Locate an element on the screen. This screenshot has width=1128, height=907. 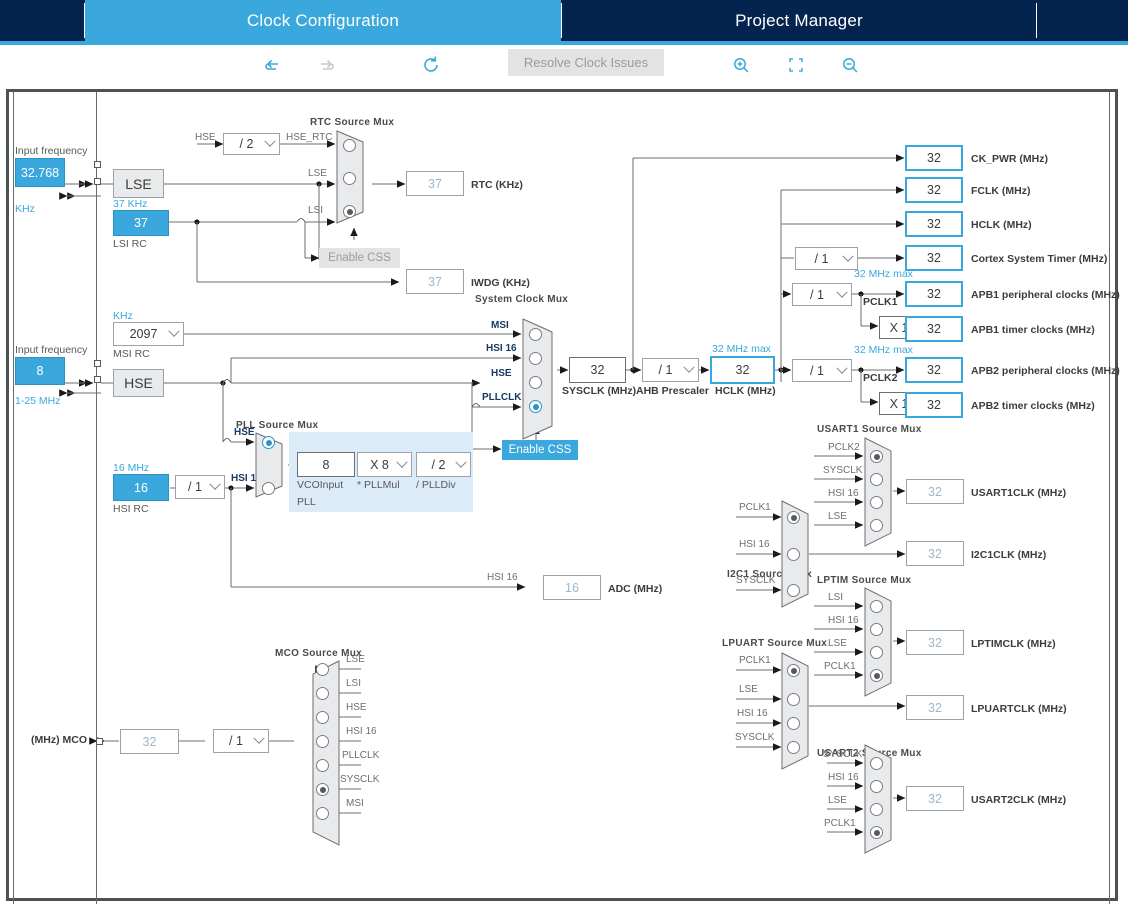
output-cortex-timer-label: Cortex System Timer (MHz) is located at coordinates (1039, 259).